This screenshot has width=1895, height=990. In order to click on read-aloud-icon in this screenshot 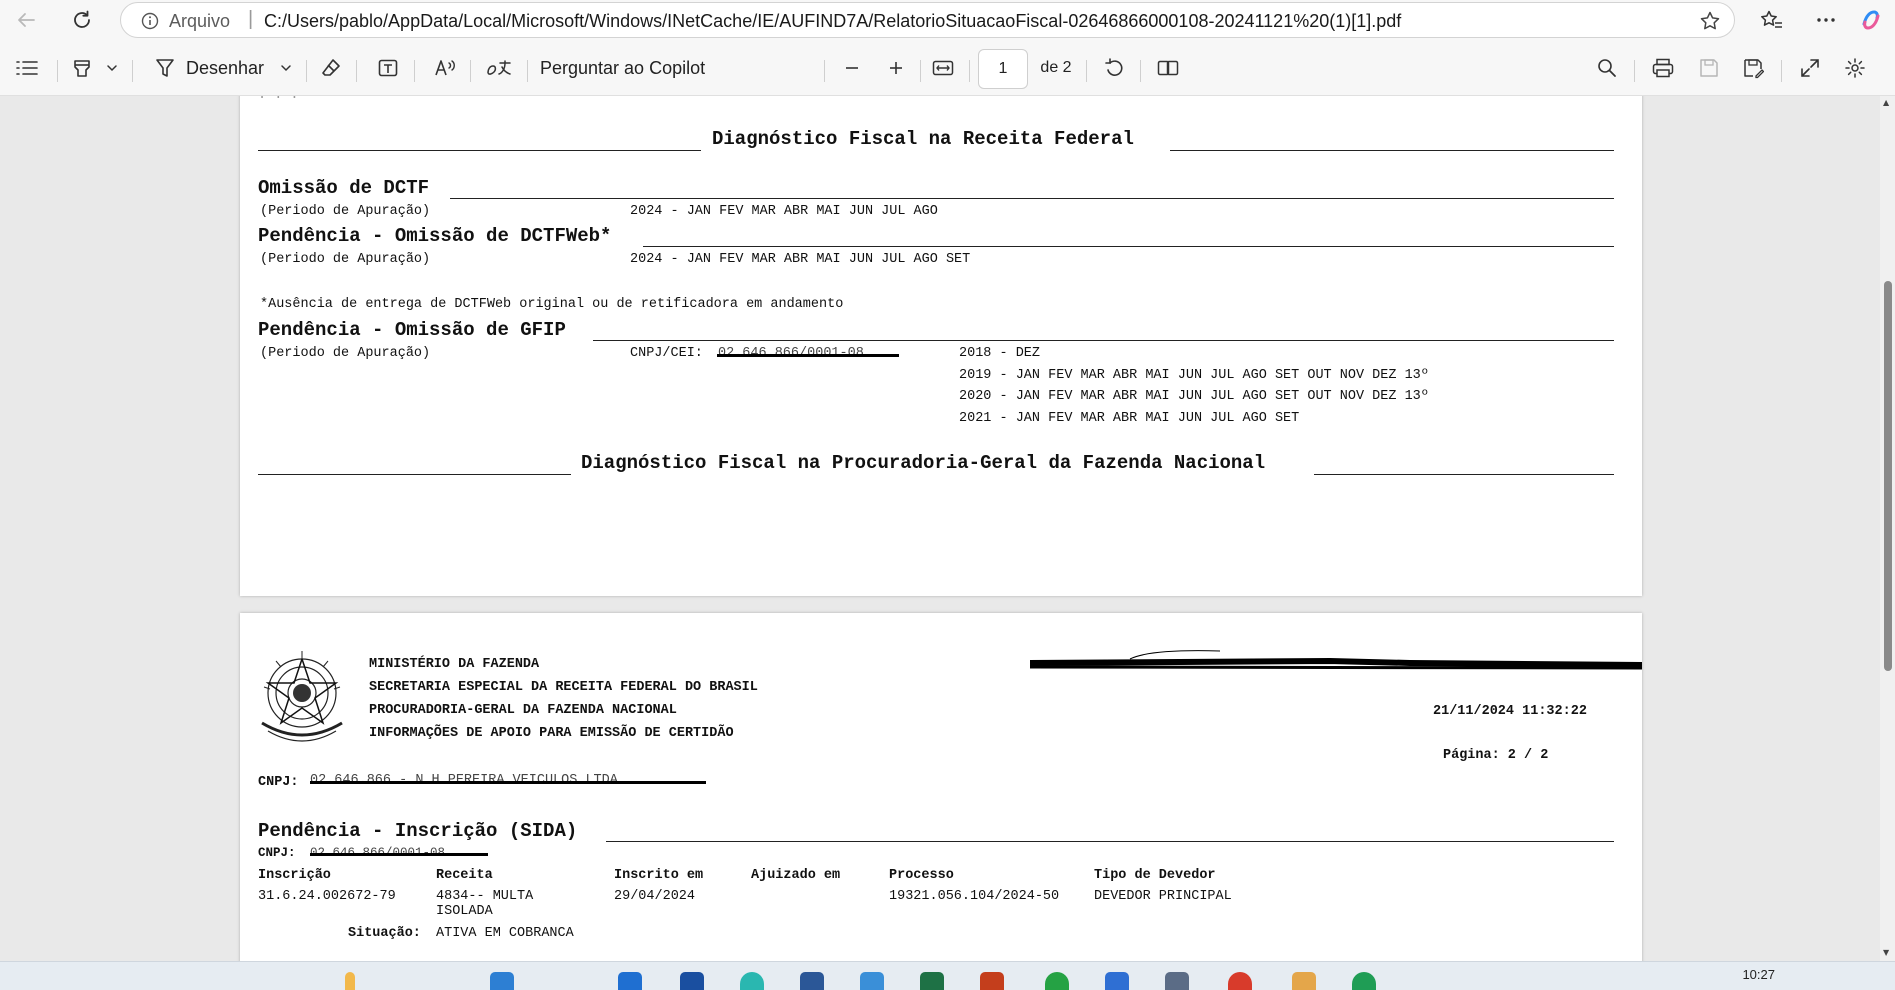, I will do `click(445, 68)`.